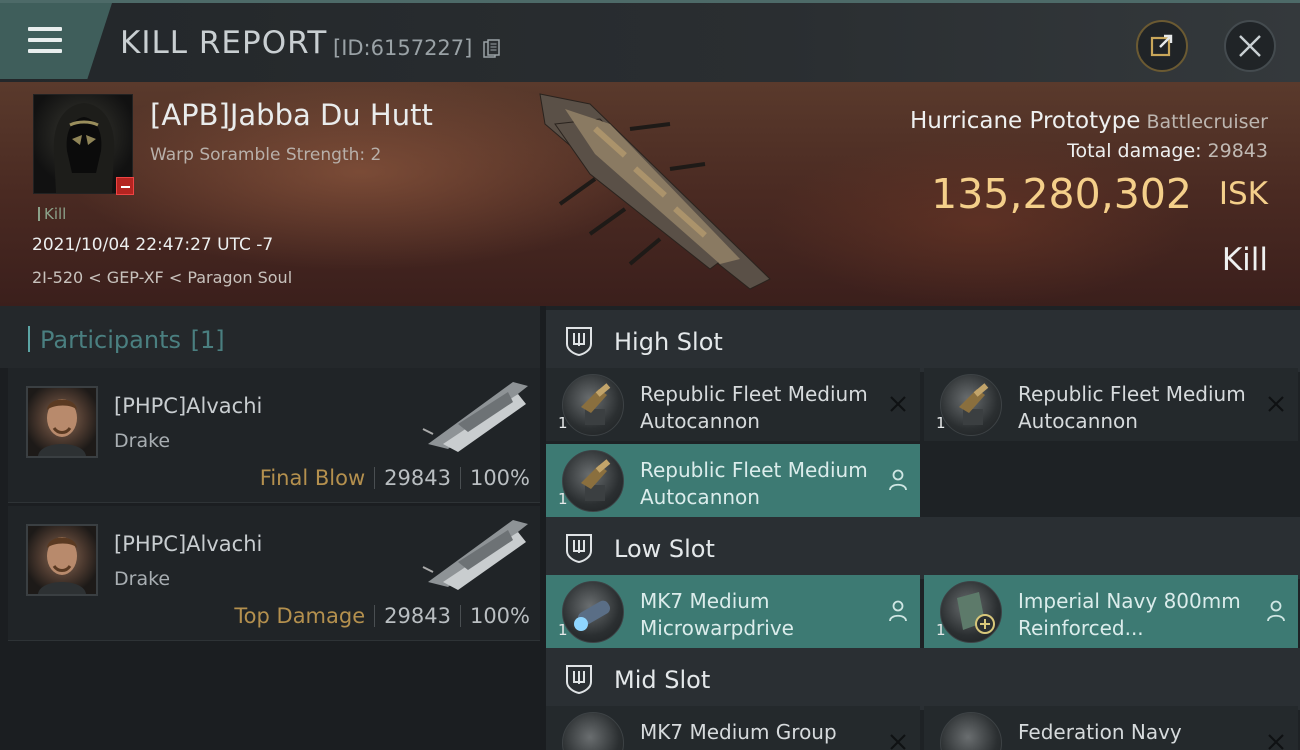 The height and width of the screenshot is (750, 1300). What do you see at coordinates (52, 214) in the screenshot?
I see `kill-status-tag: Kill` at bounding box center [52, 214].